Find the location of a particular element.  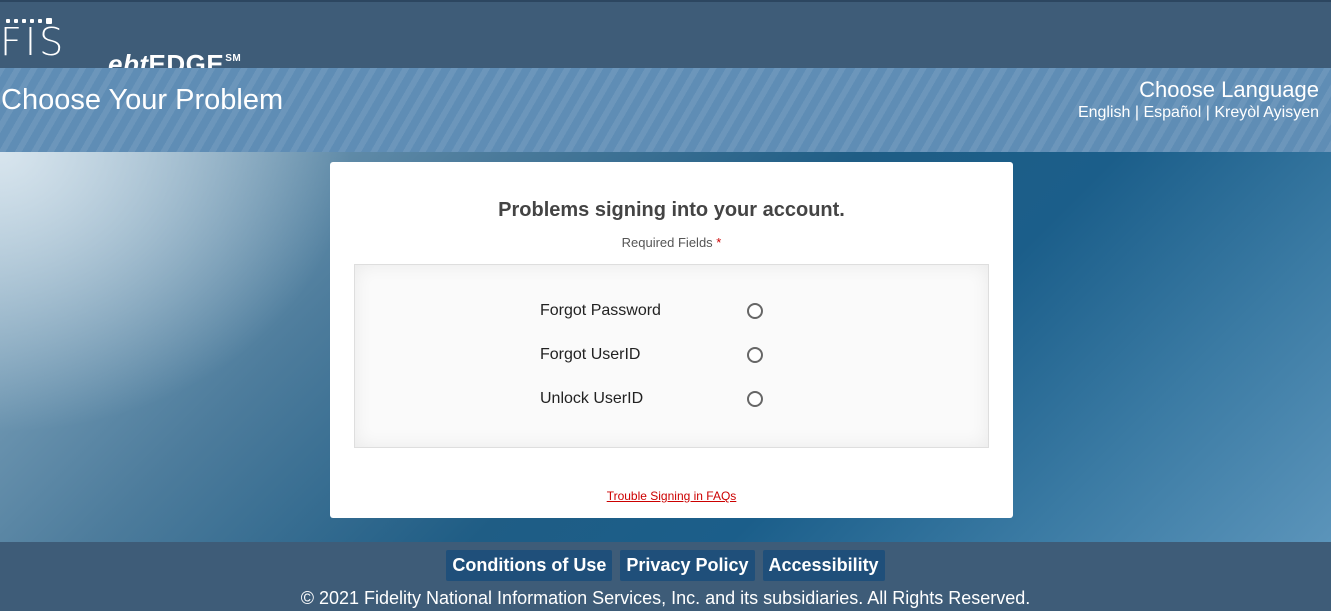

forgot-password-radio is located at coordinates (755, 311).